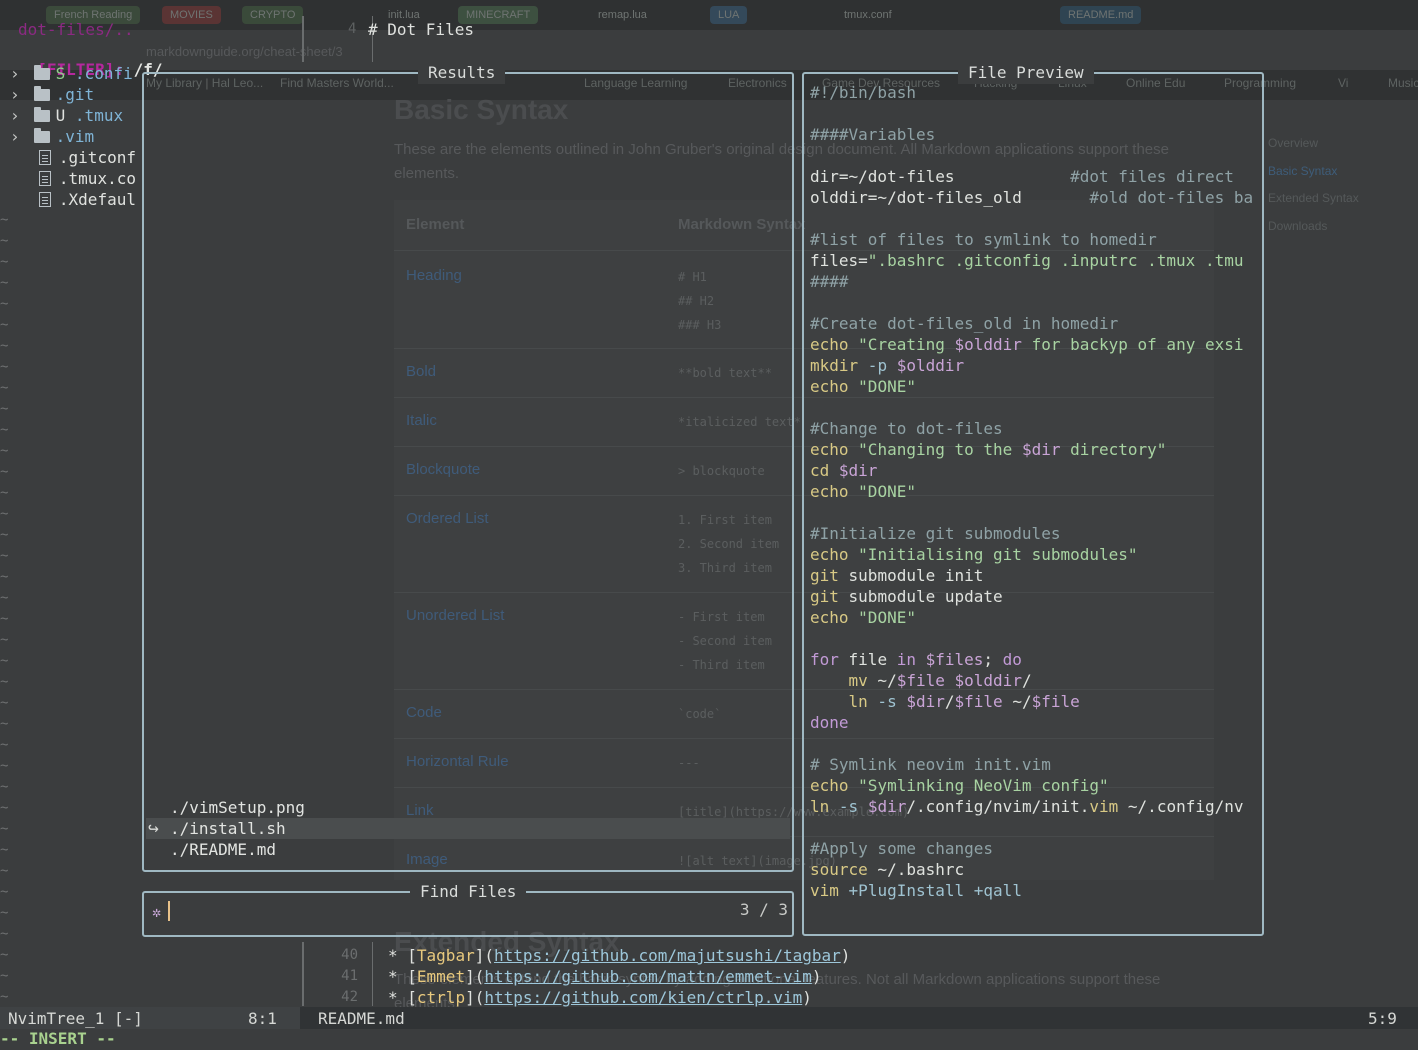 The image size is (1418, 1050). I want to click on preview-line: olddir=~/dot-files_old #old dot-files ba, so click(1032, 197).